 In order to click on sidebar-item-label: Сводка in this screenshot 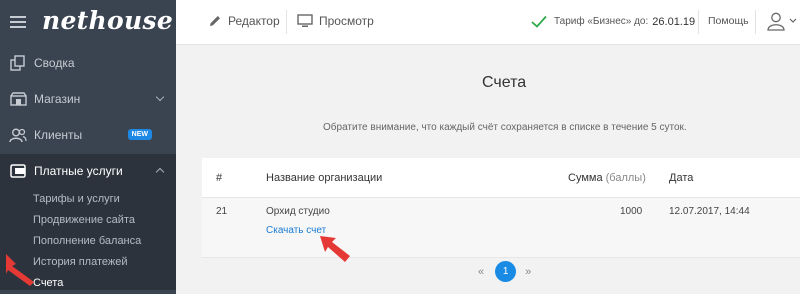, I will do `click(54, 63)`.